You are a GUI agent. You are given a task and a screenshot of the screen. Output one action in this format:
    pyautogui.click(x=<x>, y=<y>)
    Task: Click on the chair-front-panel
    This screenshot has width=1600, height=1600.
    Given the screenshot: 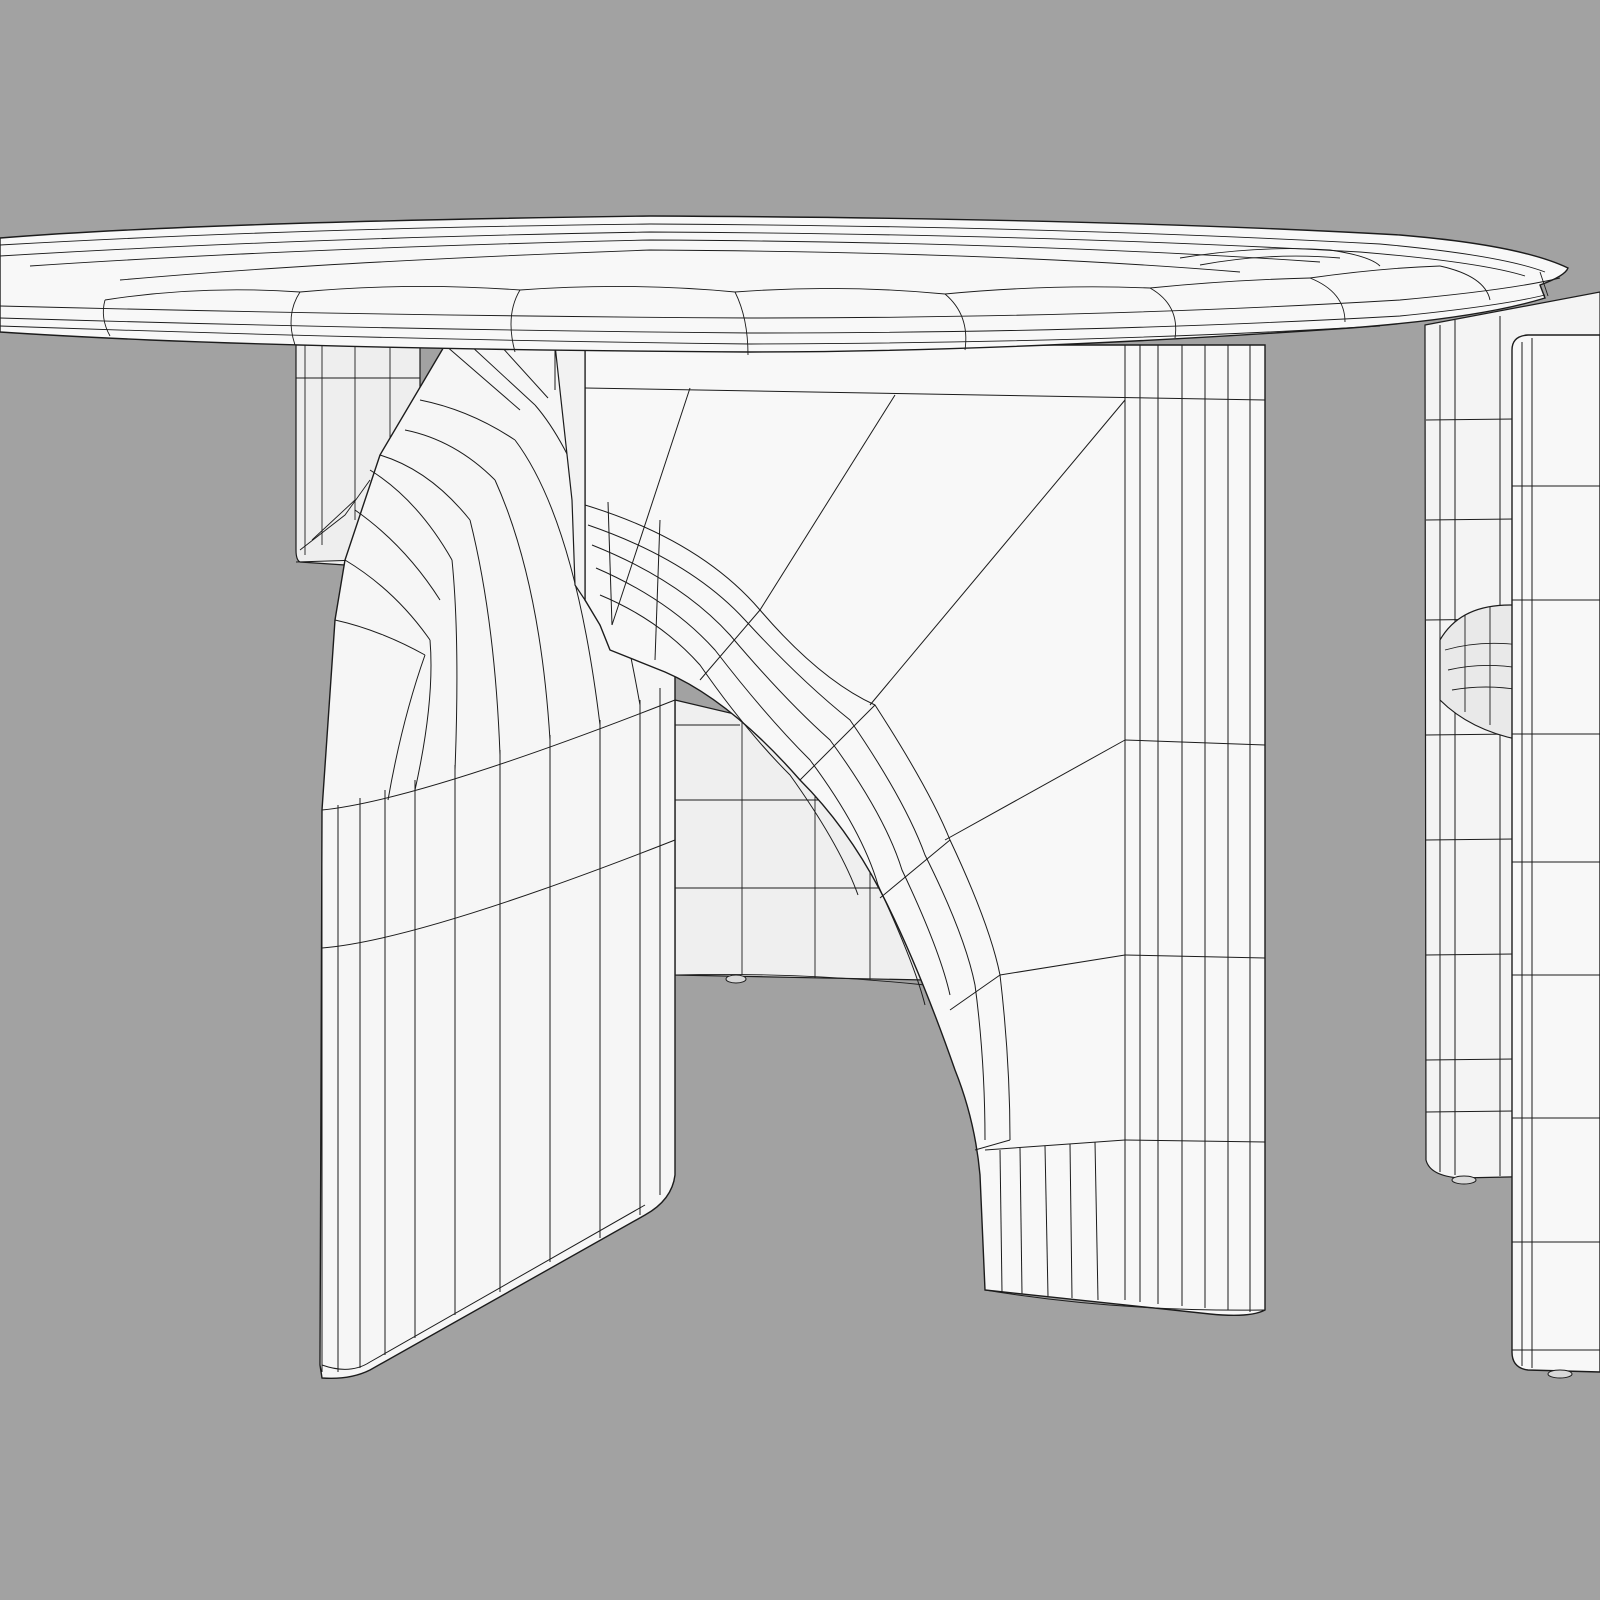 What is the action you would take?
    pyautogui.click(x=1555, y=853)
    